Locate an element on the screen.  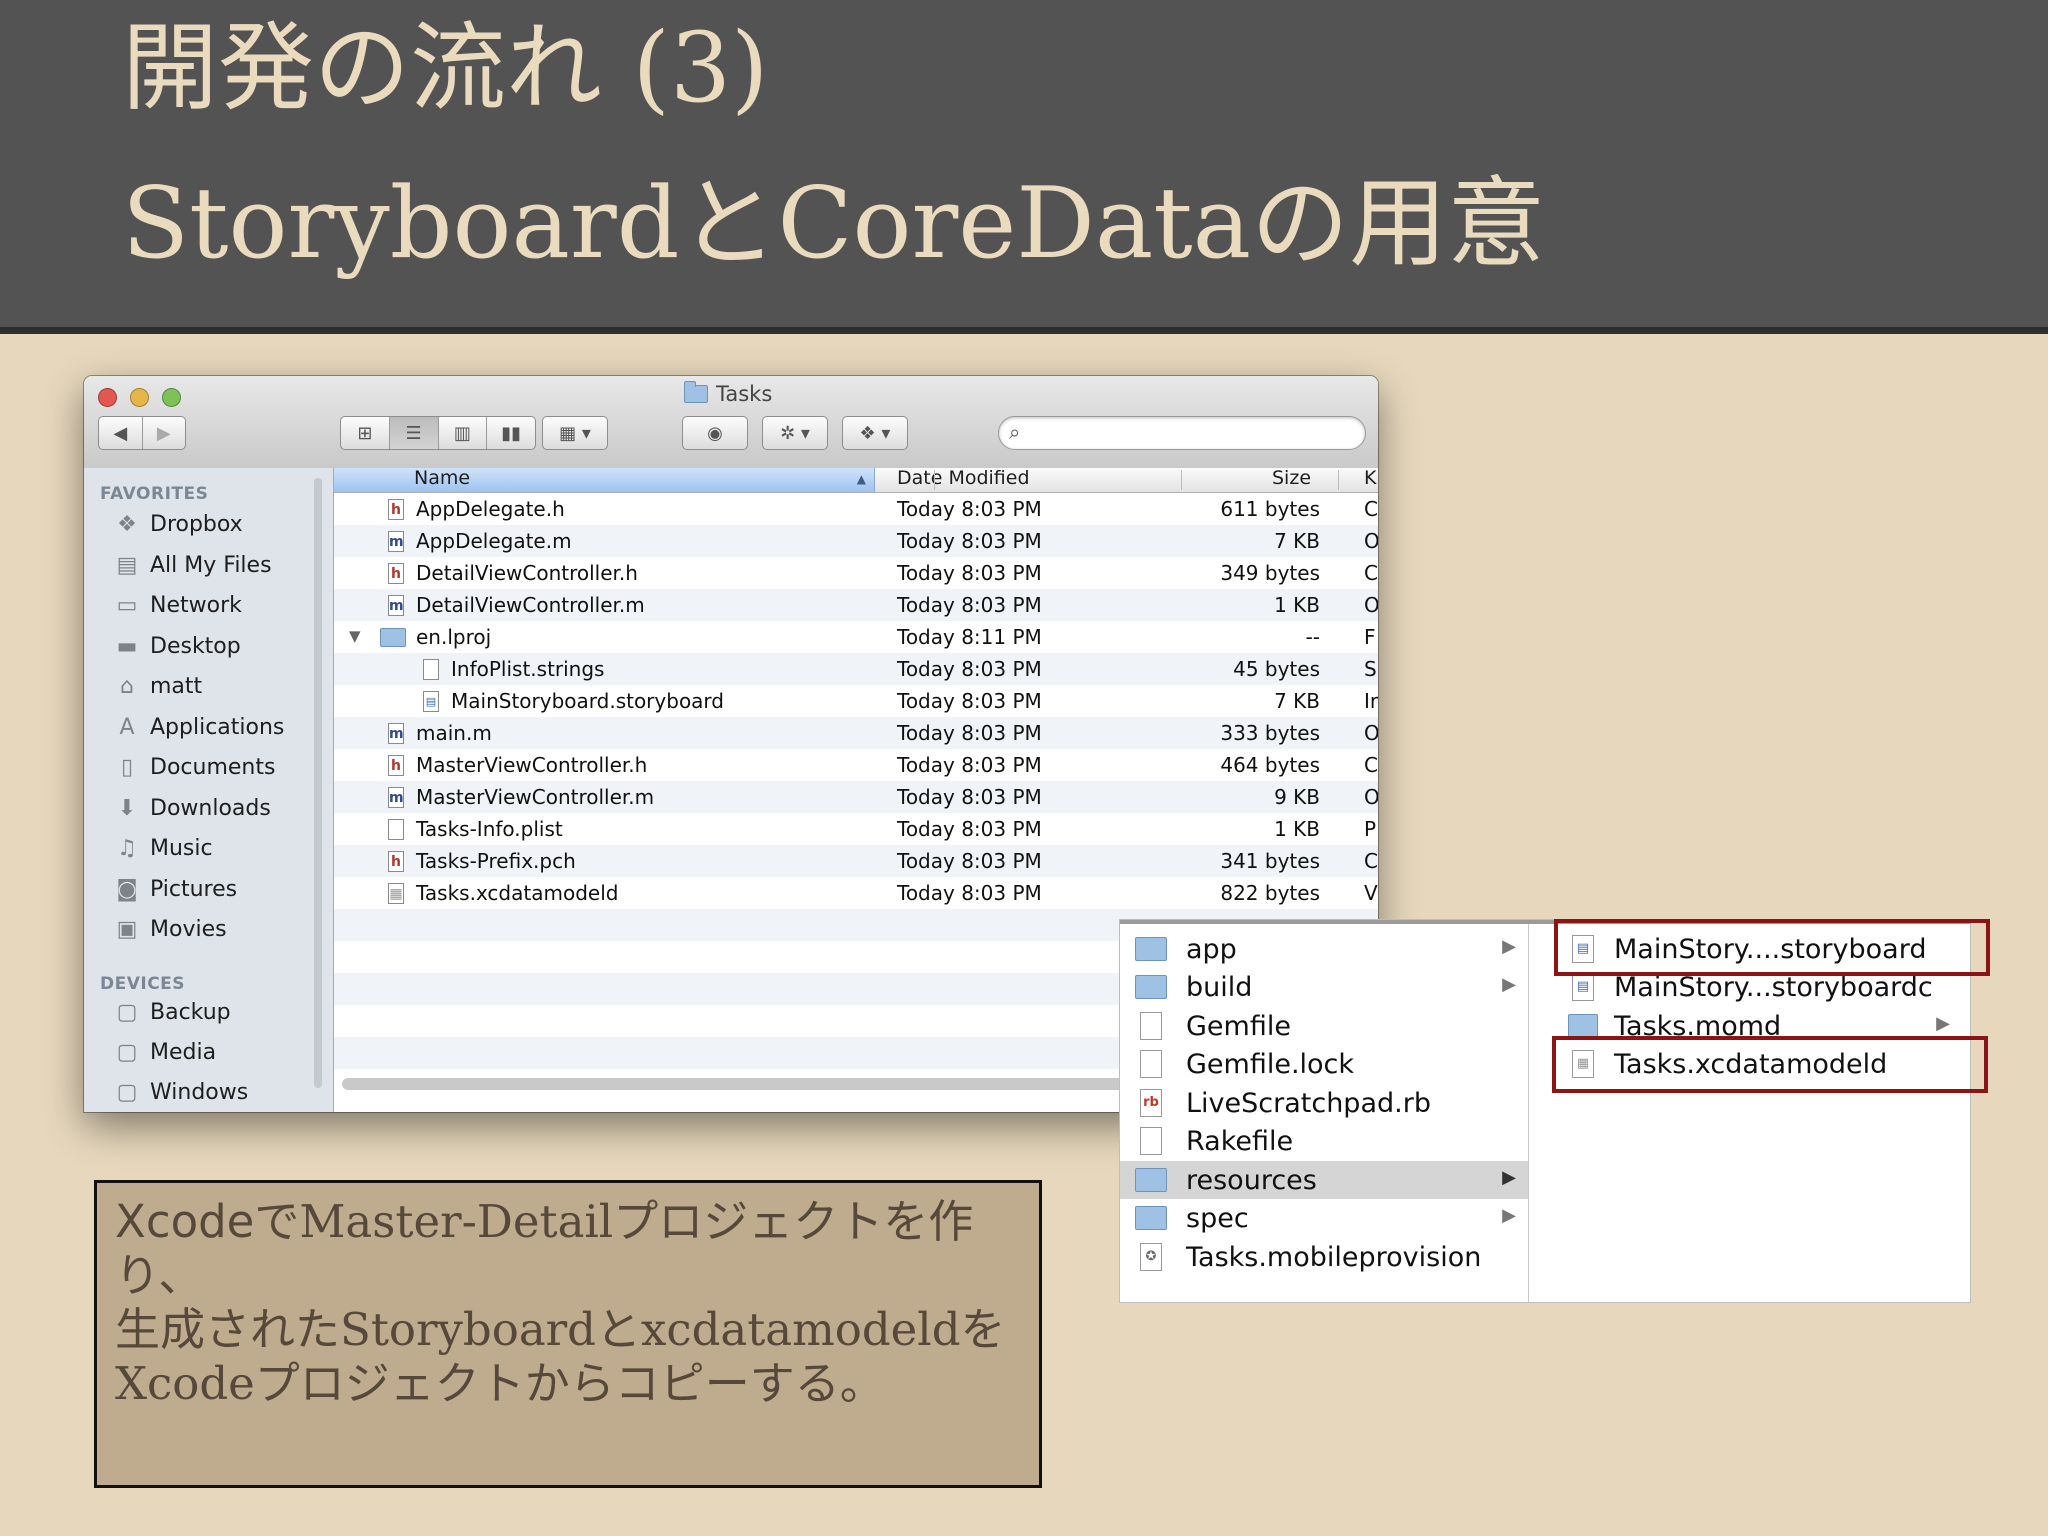
browser-item-resources: resources ▶ is located at coordinates (1324, 1180).